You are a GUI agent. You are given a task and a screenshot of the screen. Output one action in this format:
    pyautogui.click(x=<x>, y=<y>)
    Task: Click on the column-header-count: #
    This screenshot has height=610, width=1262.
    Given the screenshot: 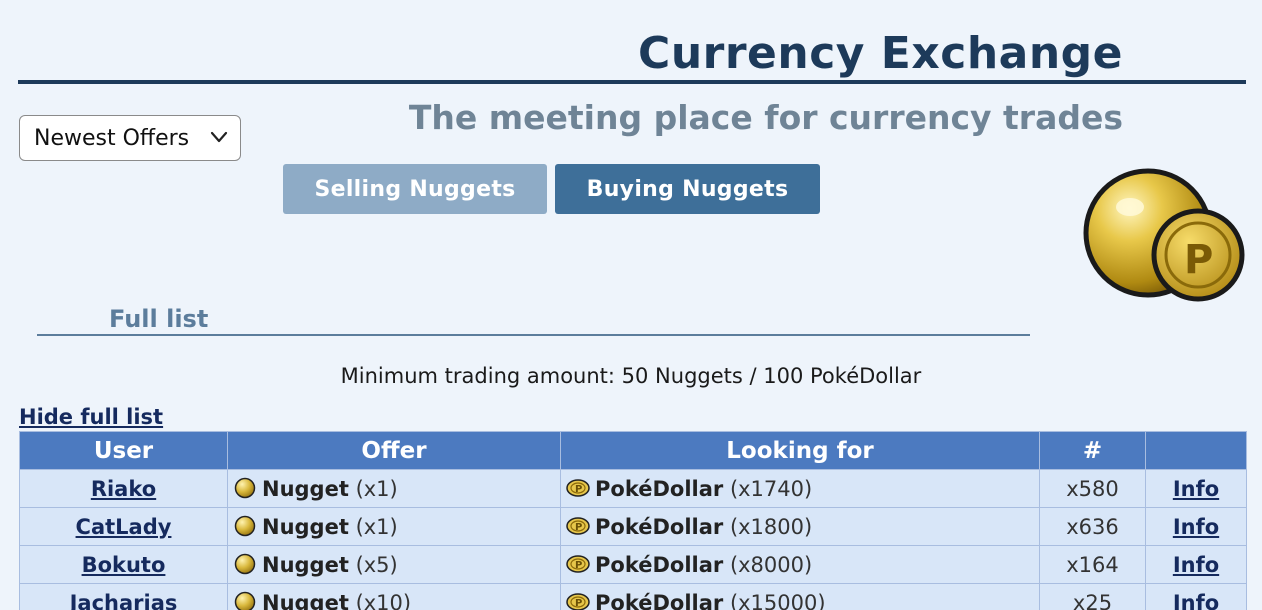 What is the action you would take?
    pyautogui.click(x=1092, y=450)
    